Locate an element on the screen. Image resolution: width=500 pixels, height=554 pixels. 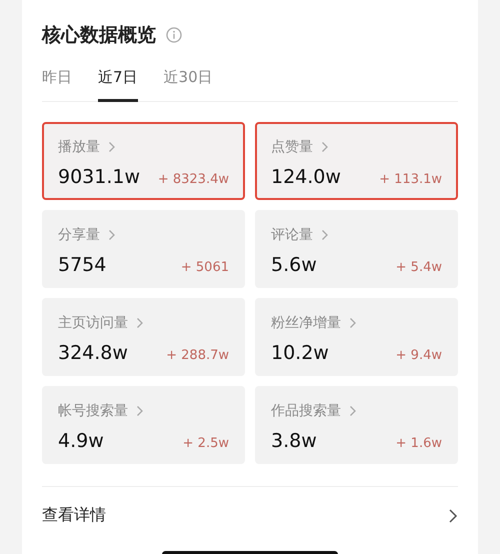
metric-value: 4.9w is located at coordinates (81, 441).